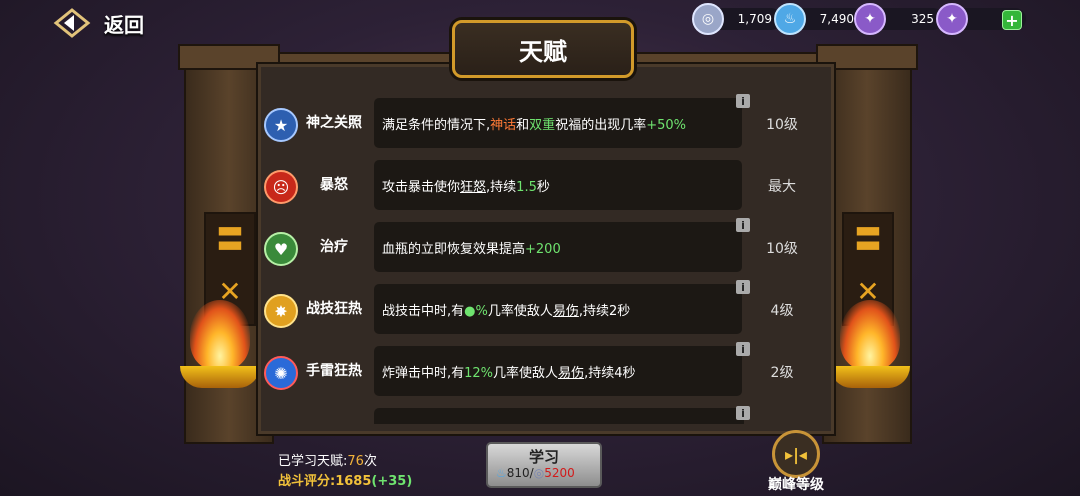 The height and width of the screenshot is (496, 1080). What do you see at coordinates (334, 123) in the screenshot?
I see `talent-name: 神之关照` at bounding box center [334, 123].